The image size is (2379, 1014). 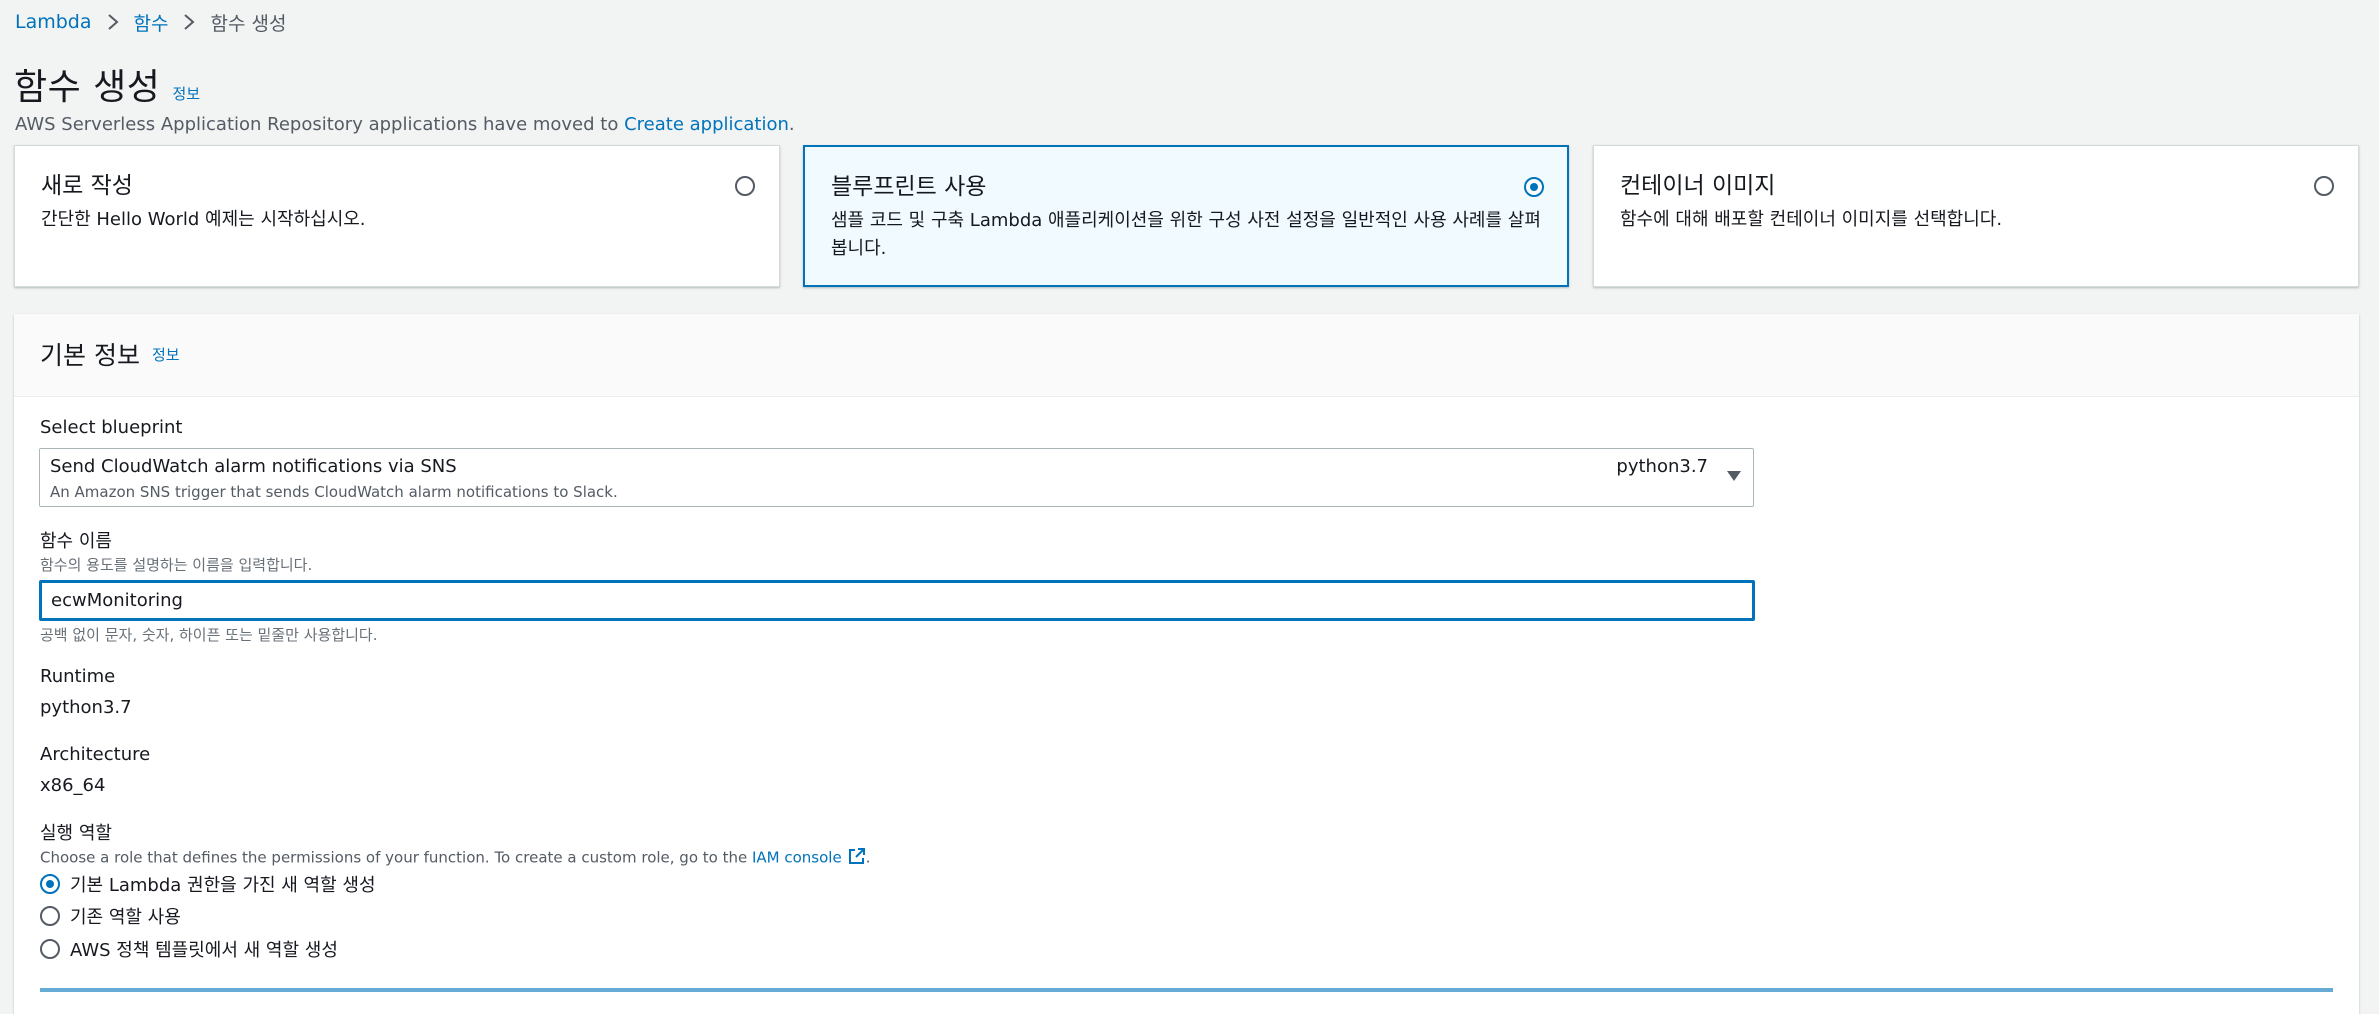 What do you see at coordinates (111, 427) in the screenshot?
I see `blueprint-label: Select blueprint` at bounding box center [111, 427].